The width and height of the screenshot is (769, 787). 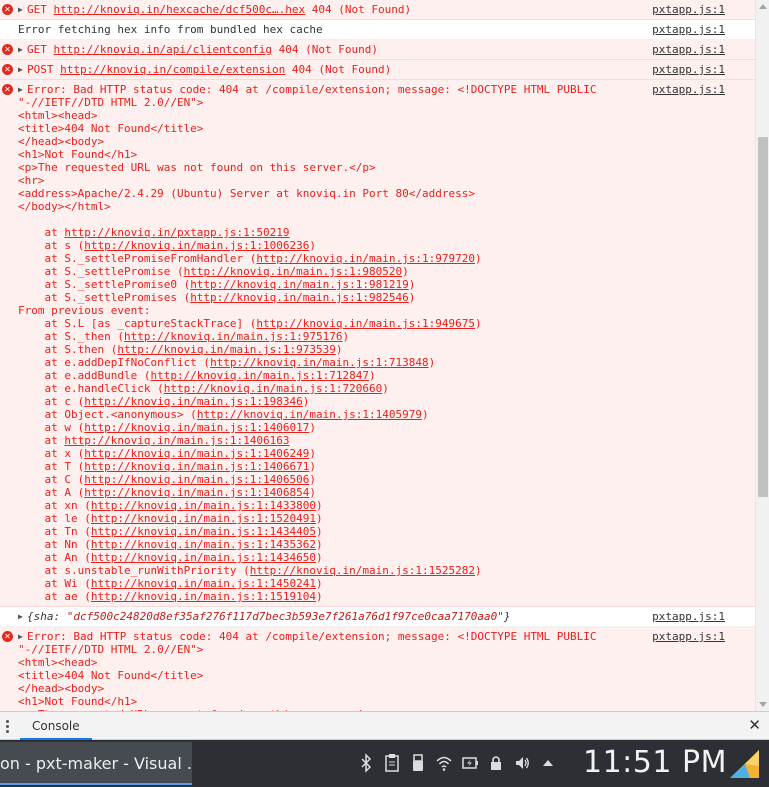 I want to click on stack-link: http://knoviq.in/main.js:1:198346, so click(x=193, y=401).